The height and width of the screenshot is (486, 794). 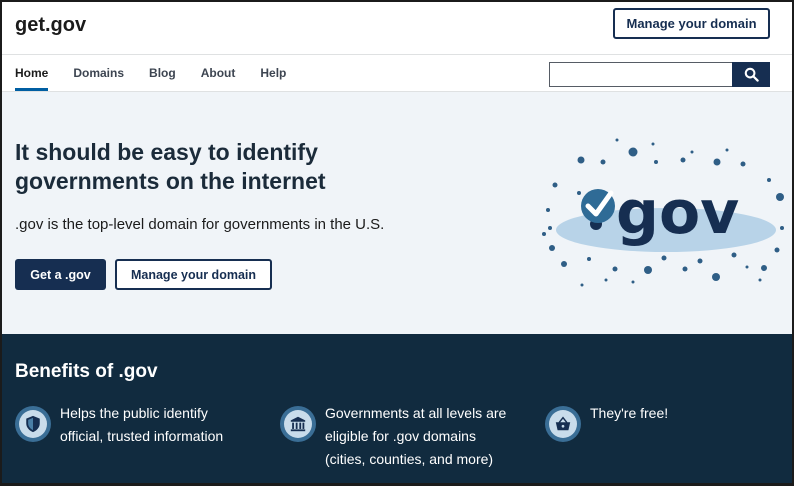 I want to click on search-form, so click(x=659, y=74).